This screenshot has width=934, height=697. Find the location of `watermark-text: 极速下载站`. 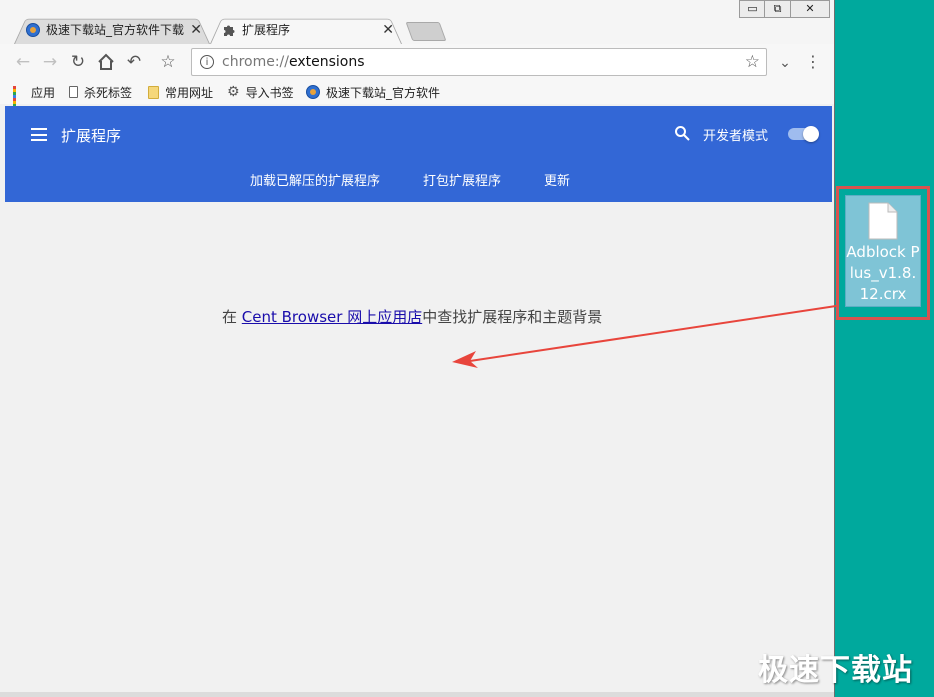

watermark-text: 极速下载站 is located at coordinates (835, 670).